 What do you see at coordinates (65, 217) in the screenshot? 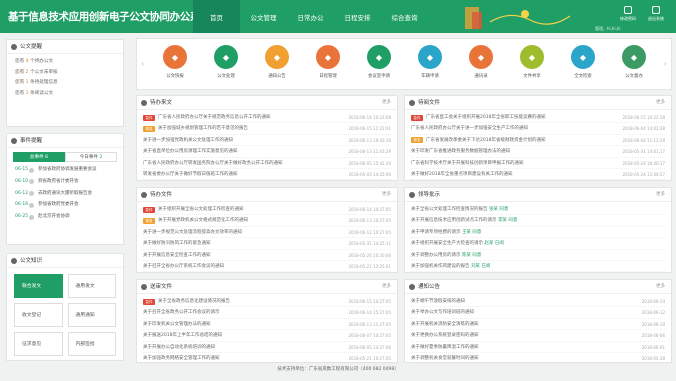
I see `event-item: 06-25 赴北京开会协调` at bounding box center [65, 217].